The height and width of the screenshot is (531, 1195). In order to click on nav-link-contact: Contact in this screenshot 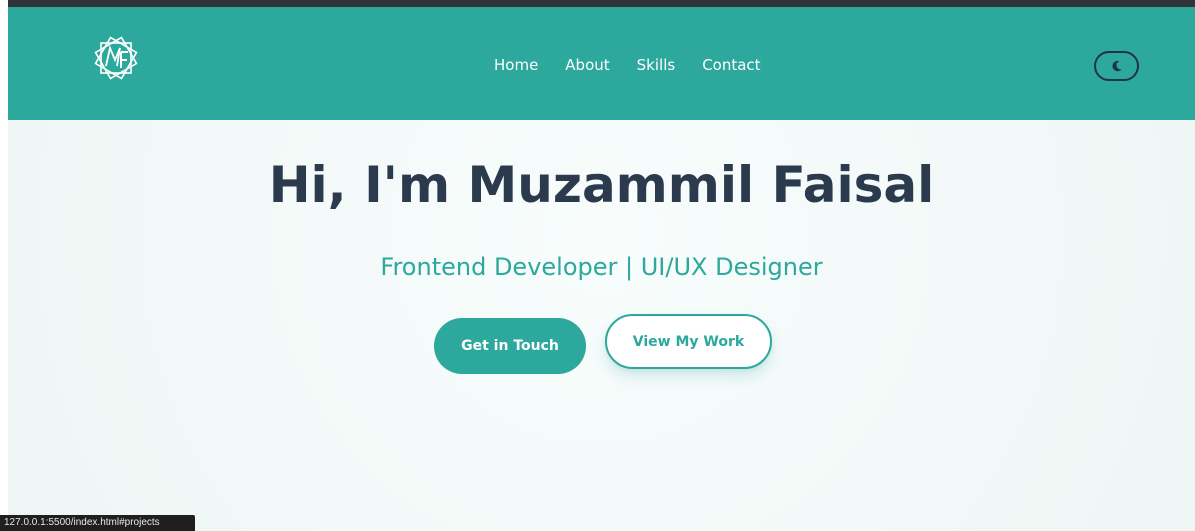, I will do `click(731, 65)`.